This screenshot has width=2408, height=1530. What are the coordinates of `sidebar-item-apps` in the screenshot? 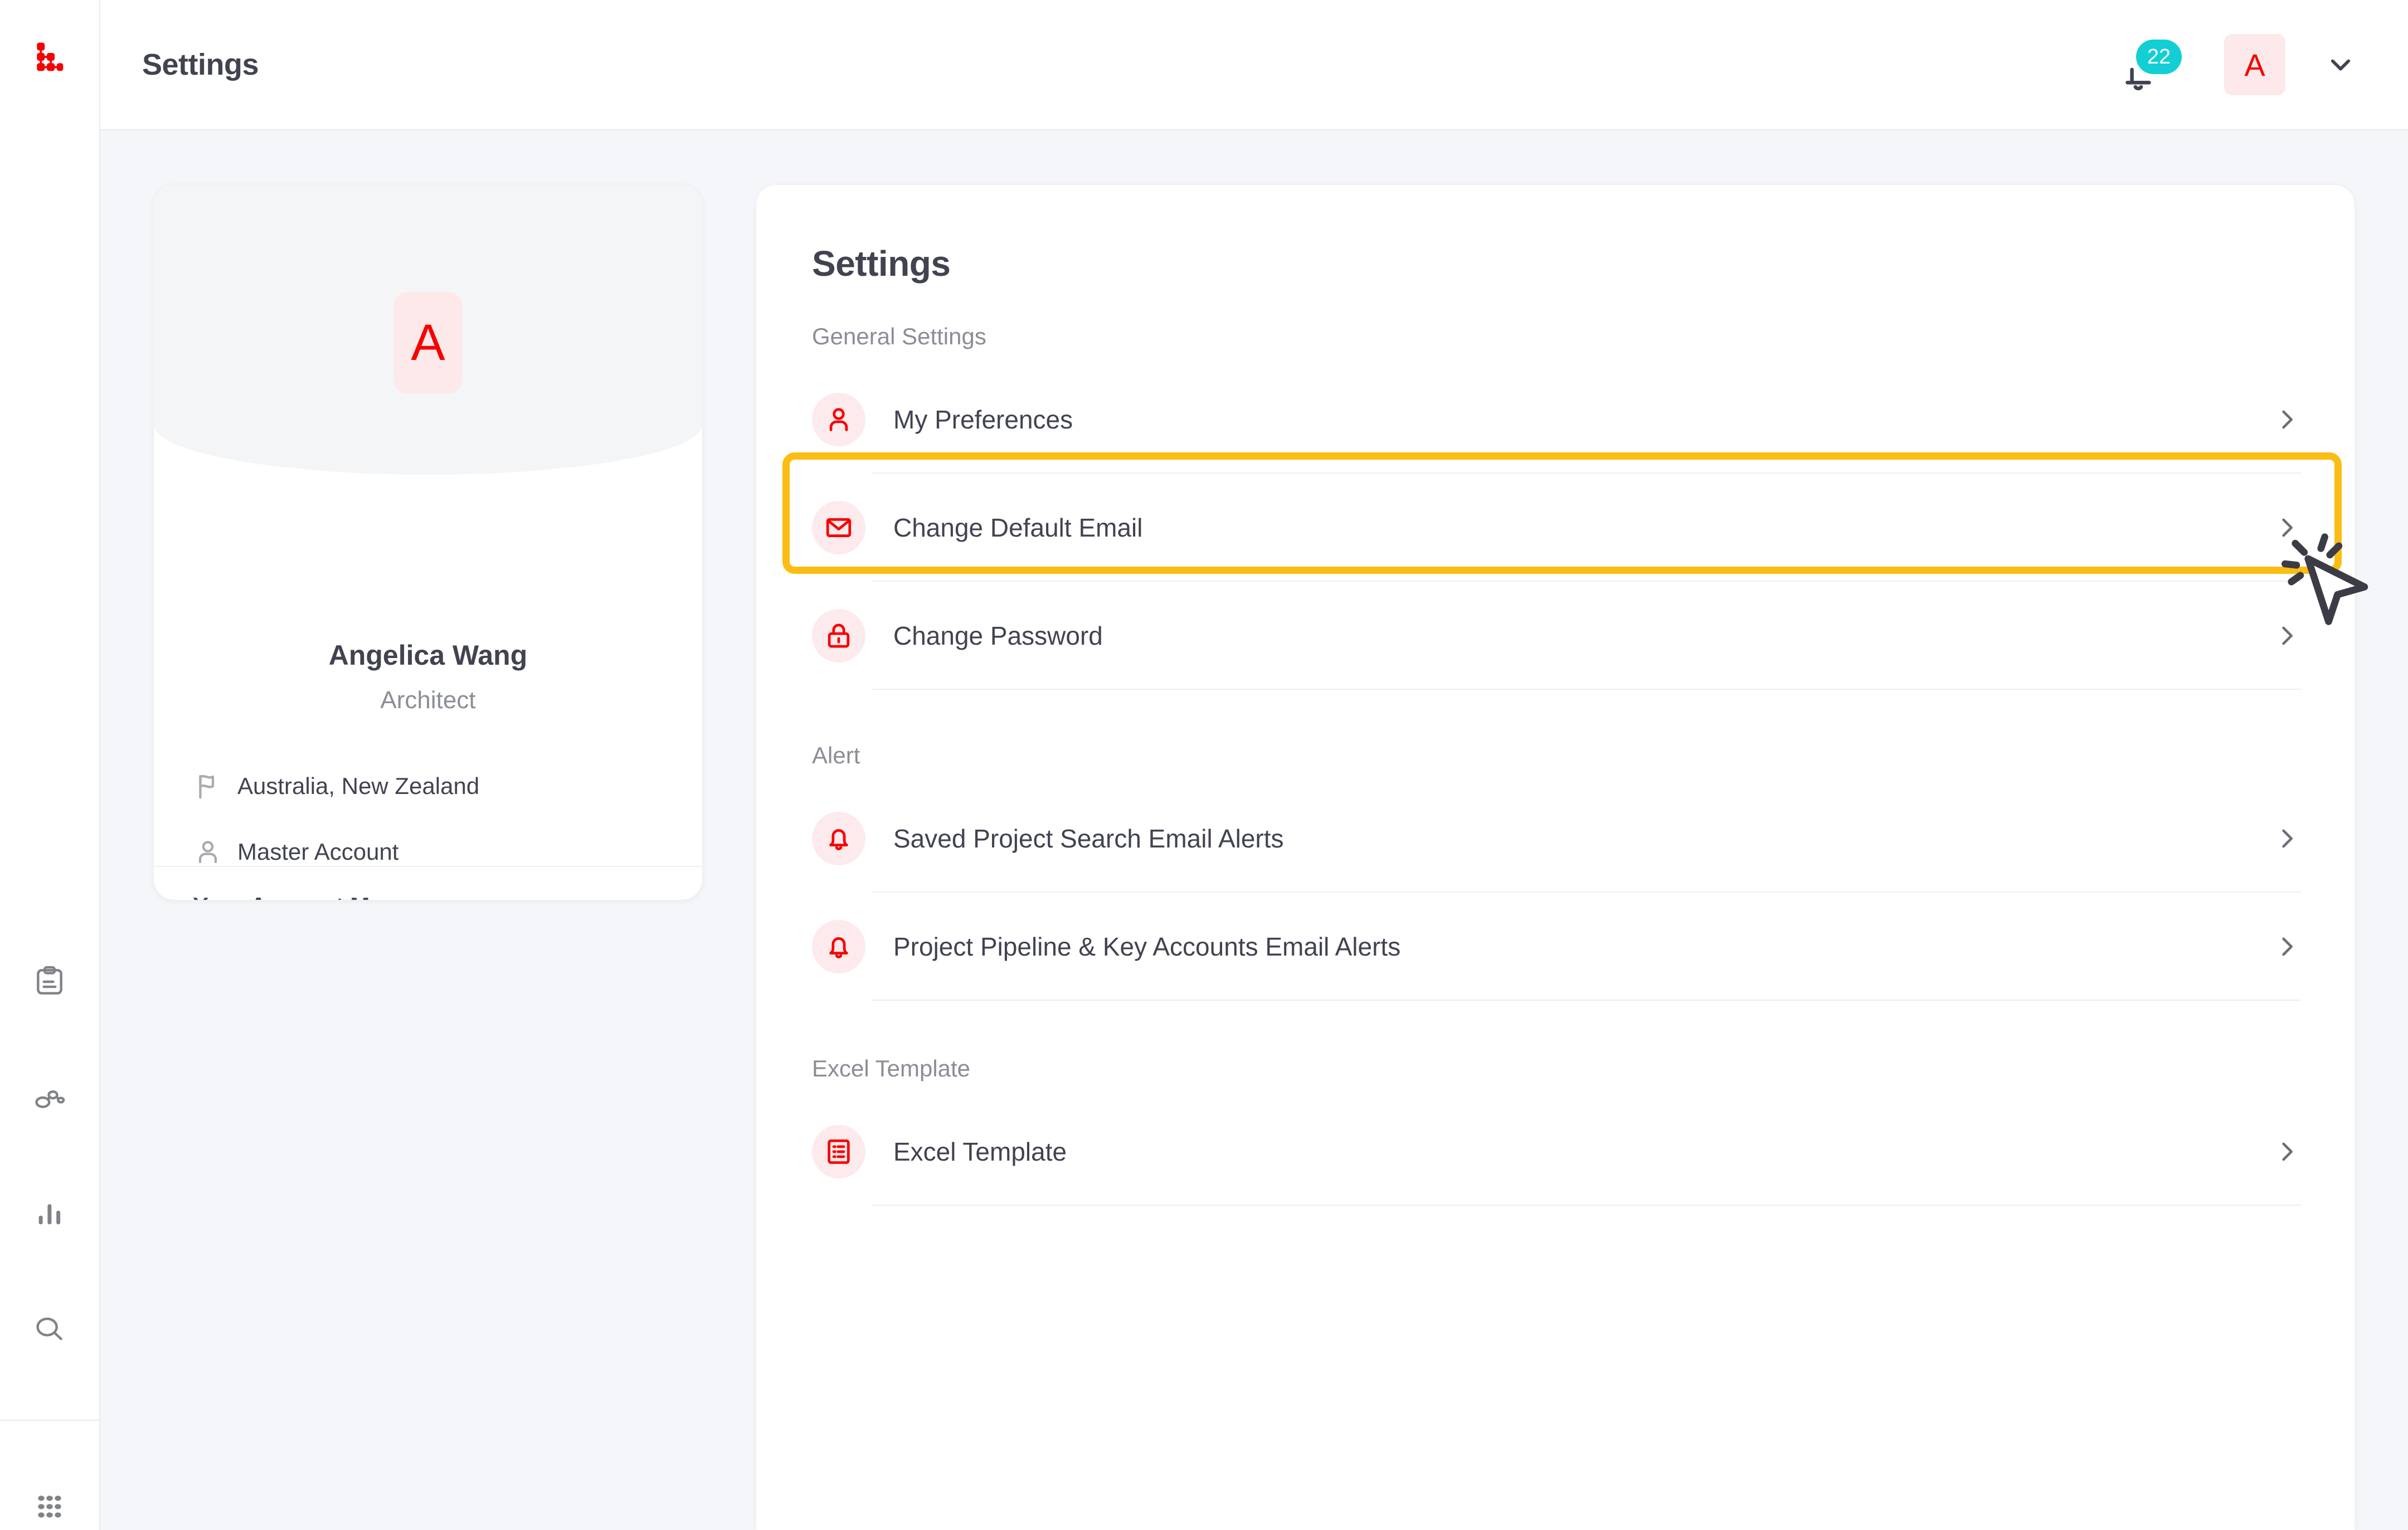 It's located at (50, 1506).